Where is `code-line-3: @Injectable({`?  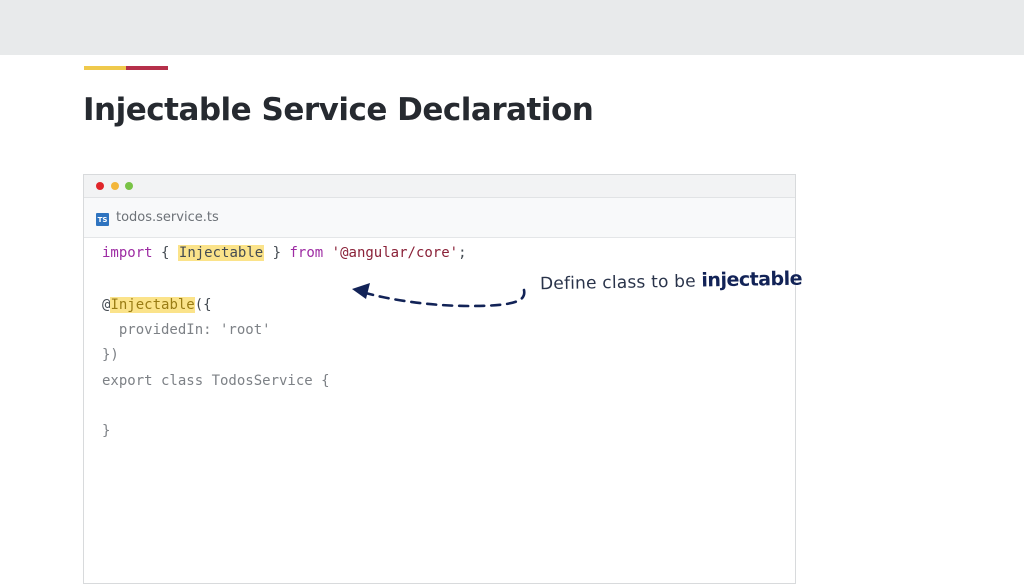
code-line-3: @Injectable({ is located at coordinates (157, 305).